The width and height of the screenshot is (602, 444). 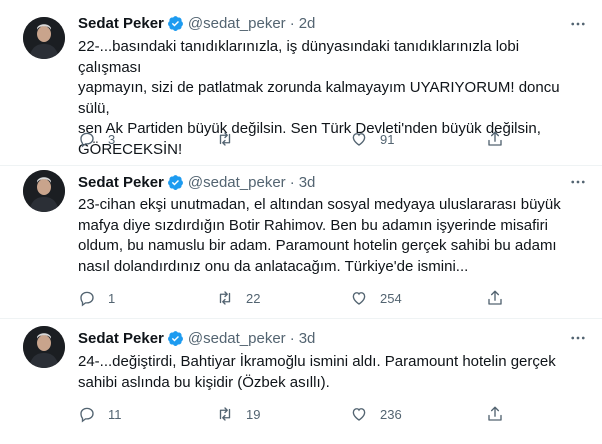 What do you see at coordinates (238, 414) in the screenshot?
I see `retweet-button: 19` at bounding box center [238, 414].